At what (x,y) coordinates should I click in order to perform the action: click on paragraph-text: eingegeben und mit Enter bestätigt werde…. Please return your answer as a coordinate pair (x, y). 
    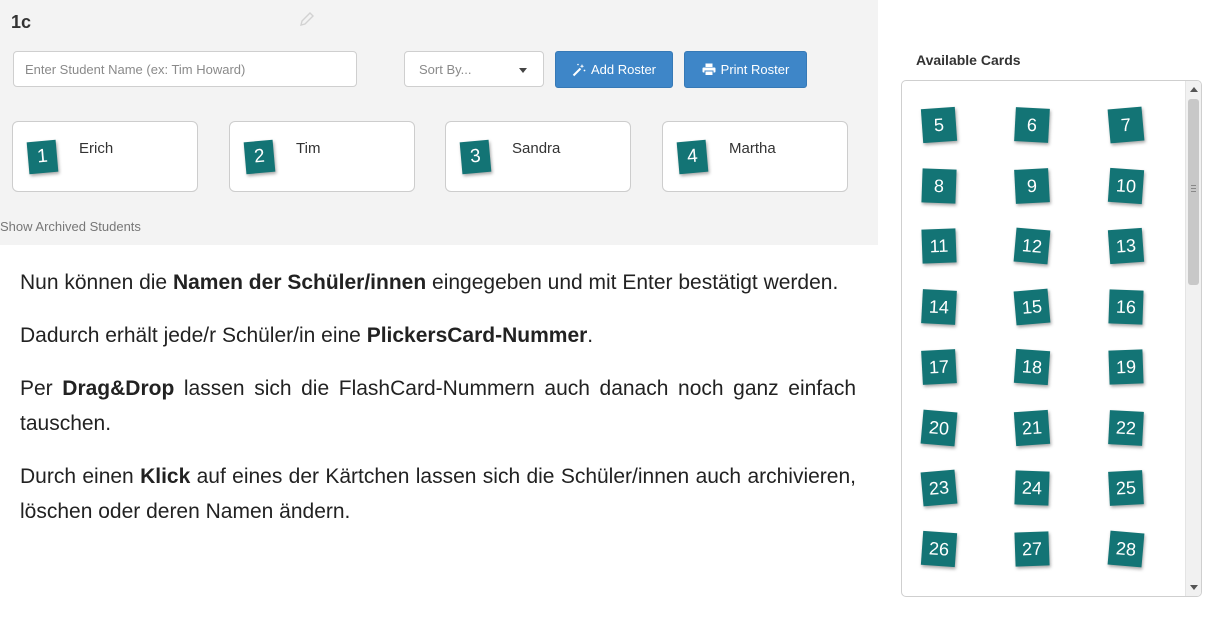
    Looking at the image, I should click on (632, 282).